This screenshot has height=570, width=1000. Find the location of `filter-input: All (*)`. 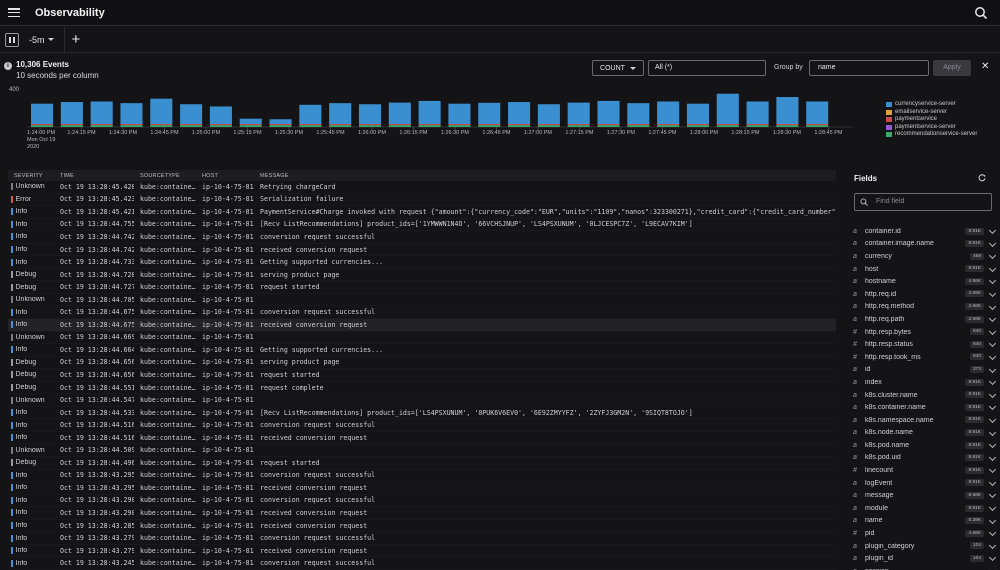

filter-input: All (*) is located at coordinates (707, 68).